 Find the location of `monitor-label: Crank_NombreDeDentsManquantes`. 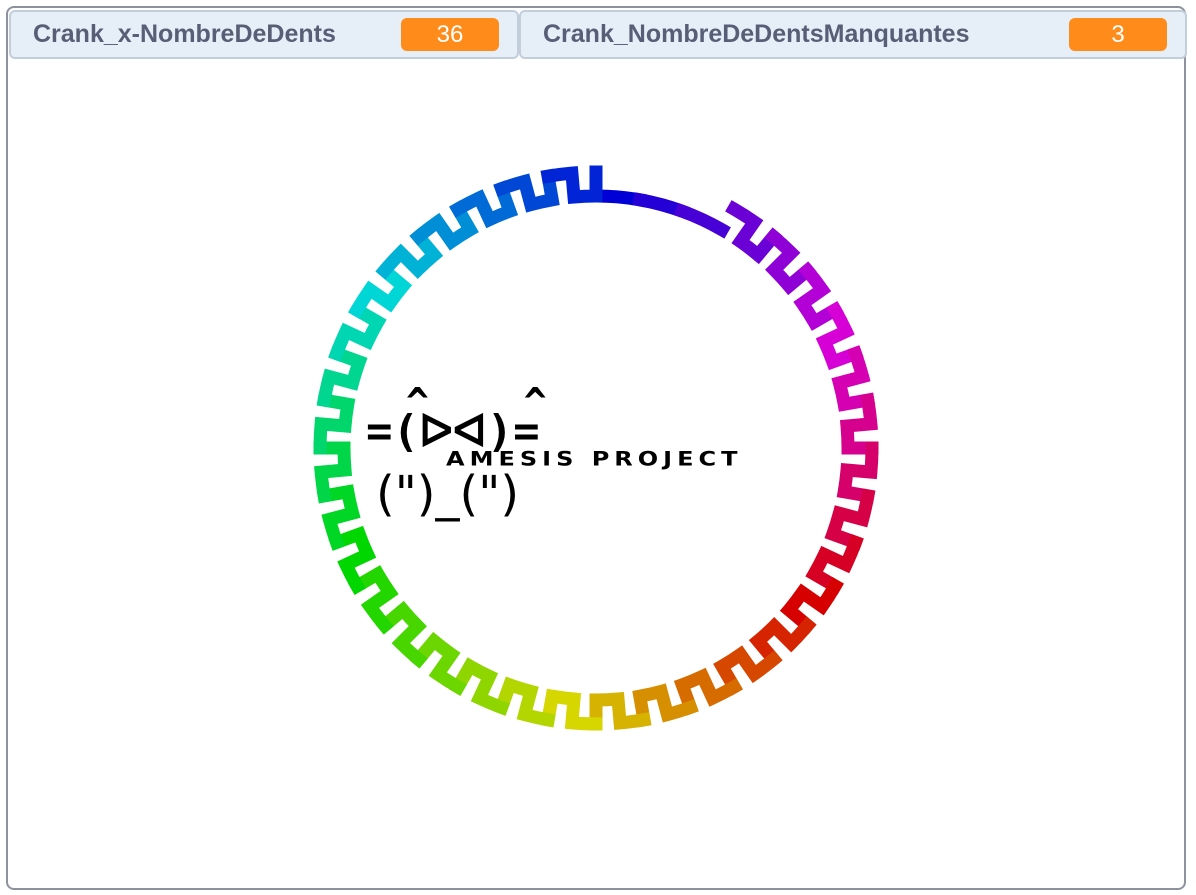

monitor-label: Crank_NombreDeDentsManquantes is located at coordinates (756, 34).